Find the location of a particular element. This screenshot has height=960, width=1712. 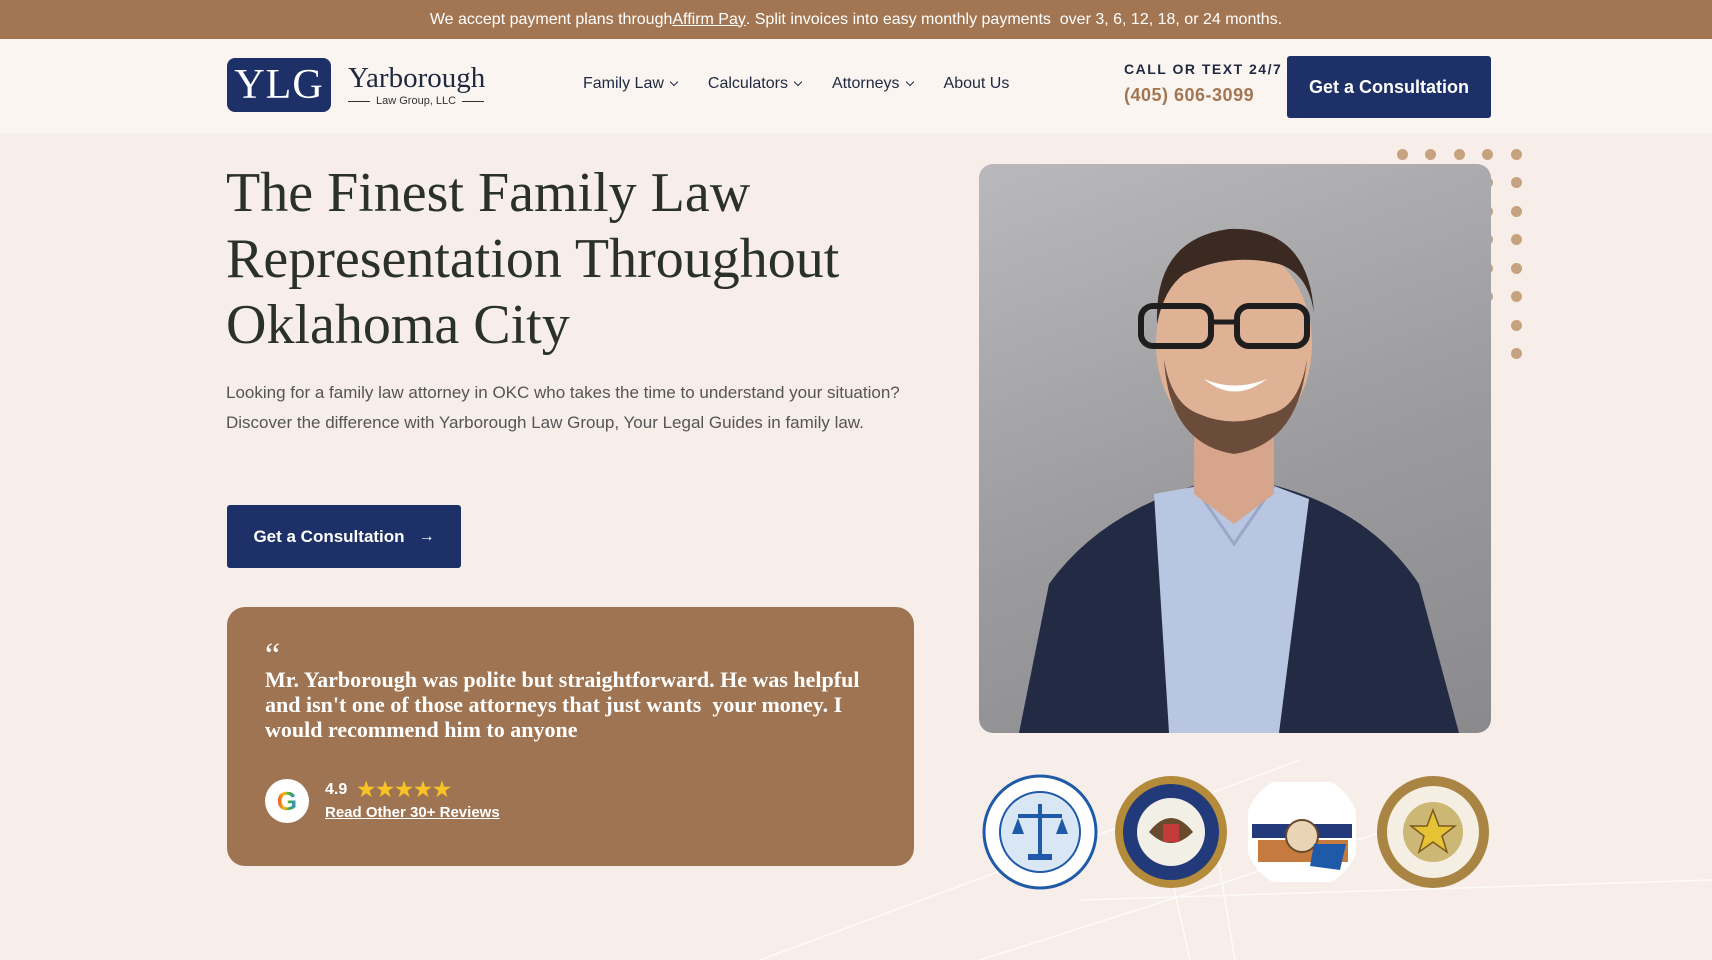

logo-rule-left is located at coordinates (359, 101).